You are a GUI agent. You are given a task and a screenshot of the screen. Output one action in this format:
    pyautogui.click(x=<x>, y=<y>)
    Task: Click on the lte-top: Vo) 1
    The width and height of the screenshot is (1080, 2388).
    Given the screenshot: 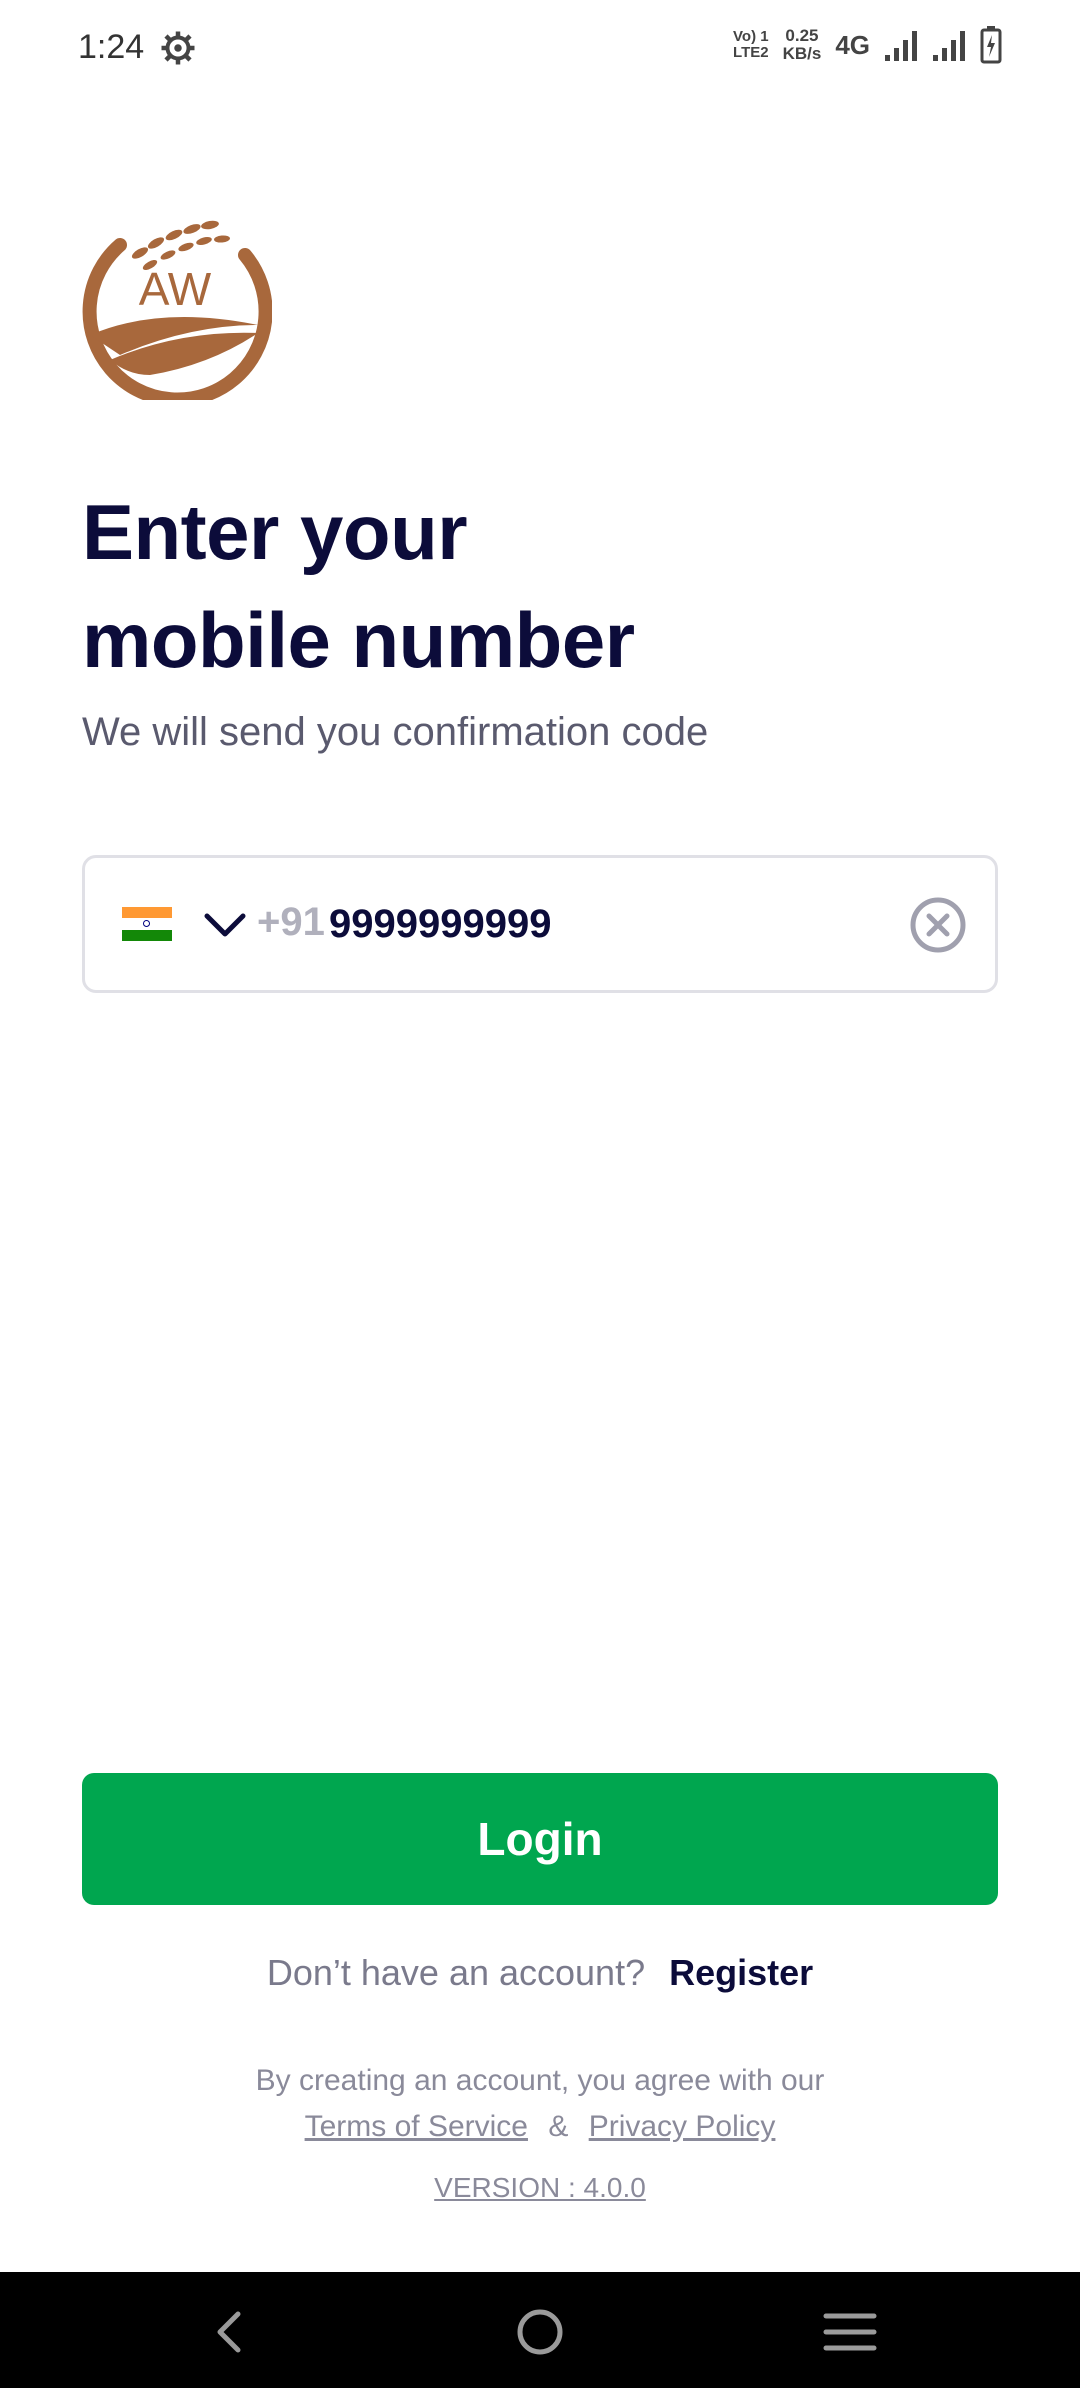 What is the action you would take?
    pyautogui.click(x=751, y=36)
    